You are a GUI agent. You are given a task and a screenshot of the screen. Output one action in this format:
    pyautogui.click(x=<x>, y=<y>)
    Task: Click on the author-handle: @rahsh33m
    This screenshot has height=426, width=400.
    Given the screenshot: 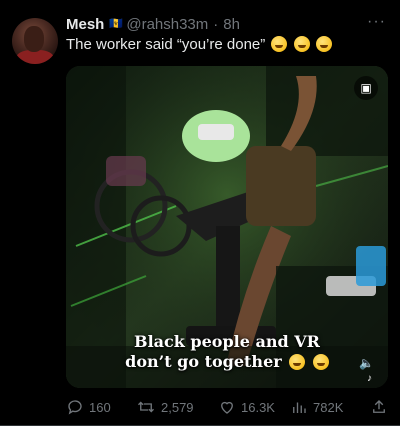 What is the action you would take?
    pyautogui.click(x=167, y=24)
    